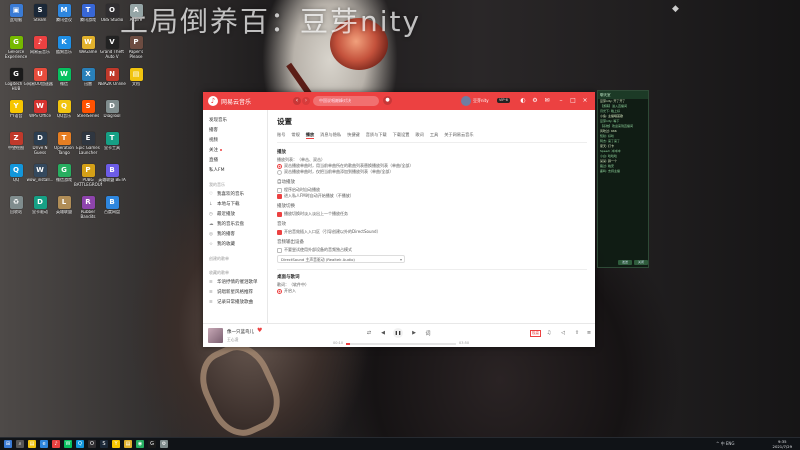  What do you see at coordinates (573, 101) in the screenshot?
I see `maximize-icon: □` at bounding box center [573, 101].